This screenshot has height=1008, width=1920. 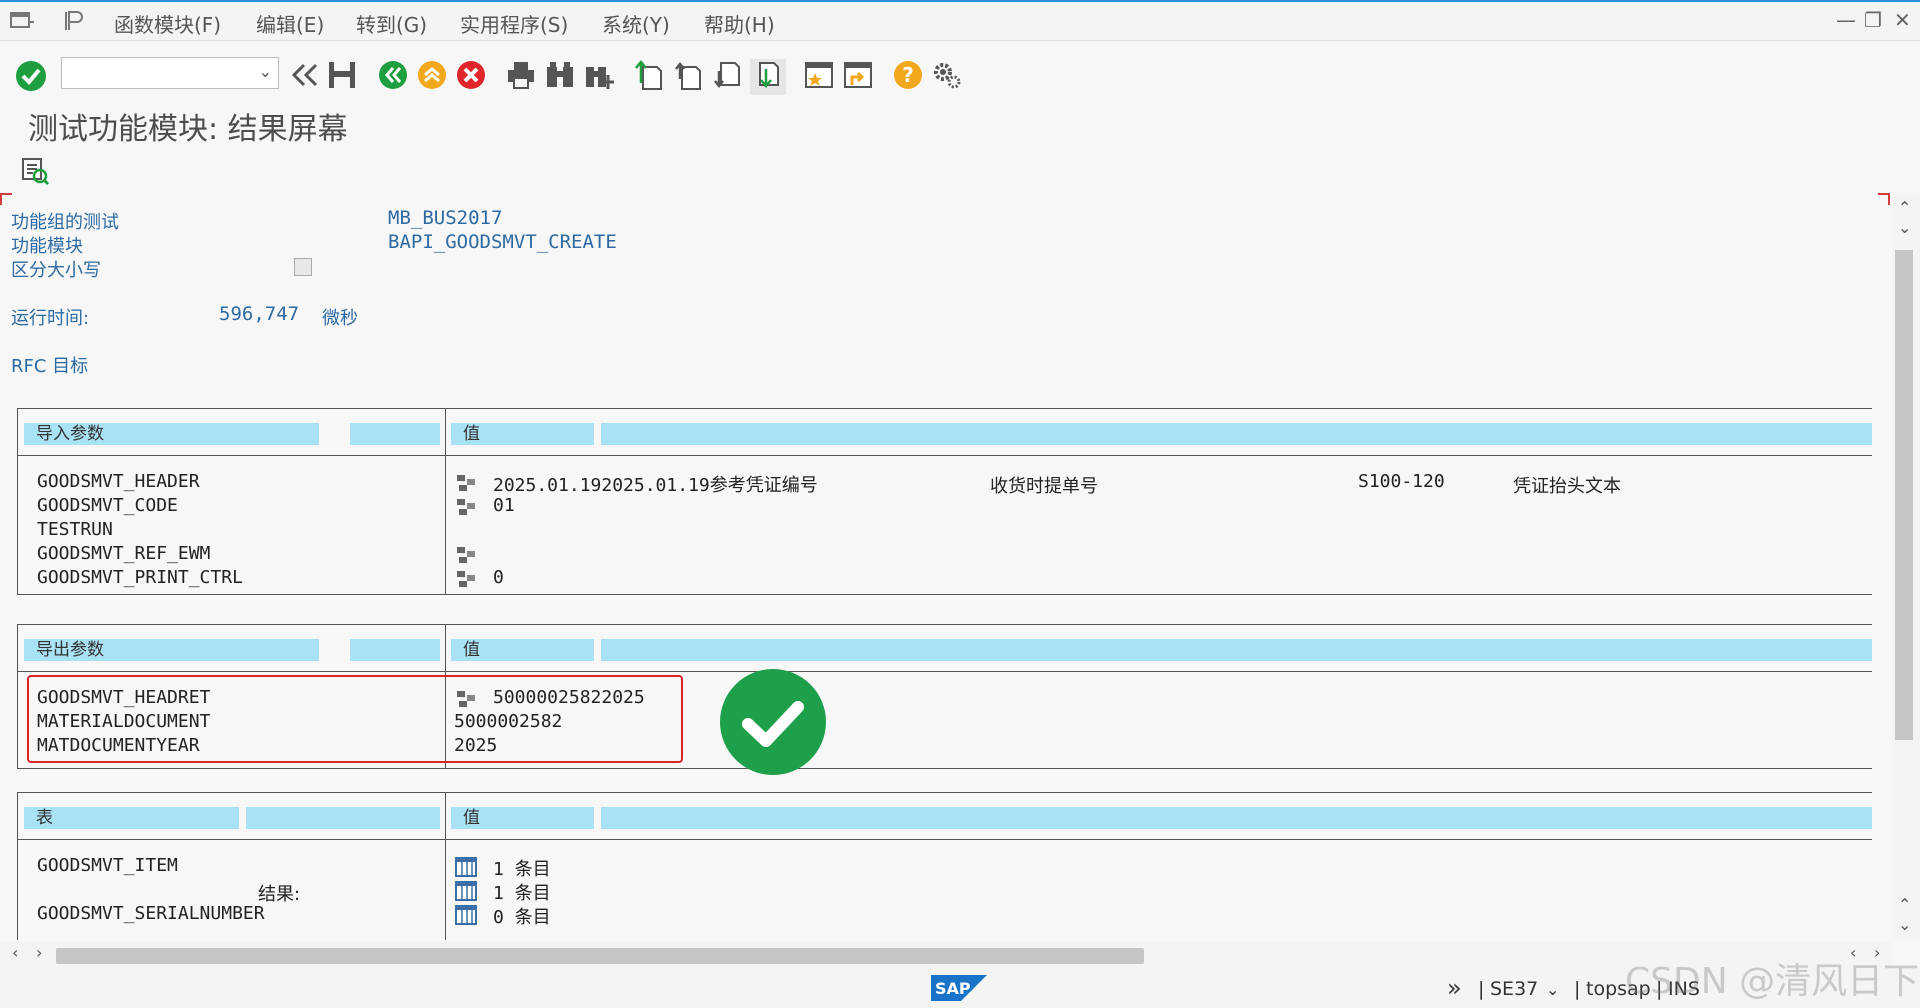 I want to click on help-icon: ?, so click(x=910, y=77).